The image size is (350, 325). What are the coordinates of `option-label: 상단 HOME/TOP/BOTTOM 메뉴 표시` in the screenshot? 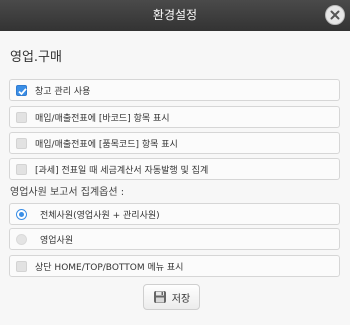 It's located at (109, 267).